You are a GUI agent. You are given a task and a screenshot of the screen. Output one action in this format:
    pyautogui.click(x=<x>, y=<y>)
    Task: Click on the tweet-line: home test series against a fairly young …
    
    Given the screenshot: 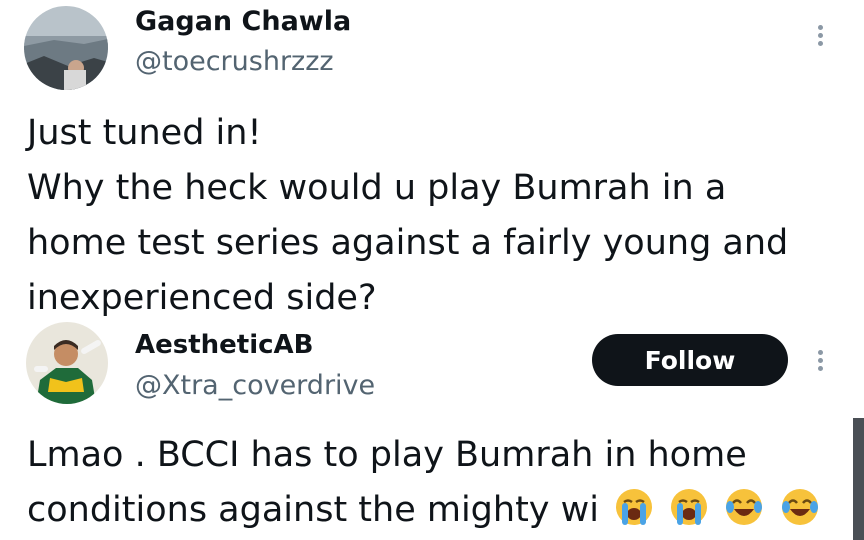 What is the action you would take?
    pyautogui.click(x=408, y=243)
    